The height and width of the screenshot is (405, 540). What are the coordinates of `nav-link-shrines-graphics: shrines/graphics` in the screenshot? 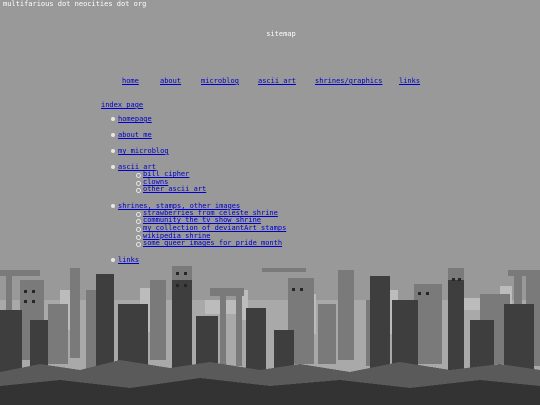 It's located at (348, 81).